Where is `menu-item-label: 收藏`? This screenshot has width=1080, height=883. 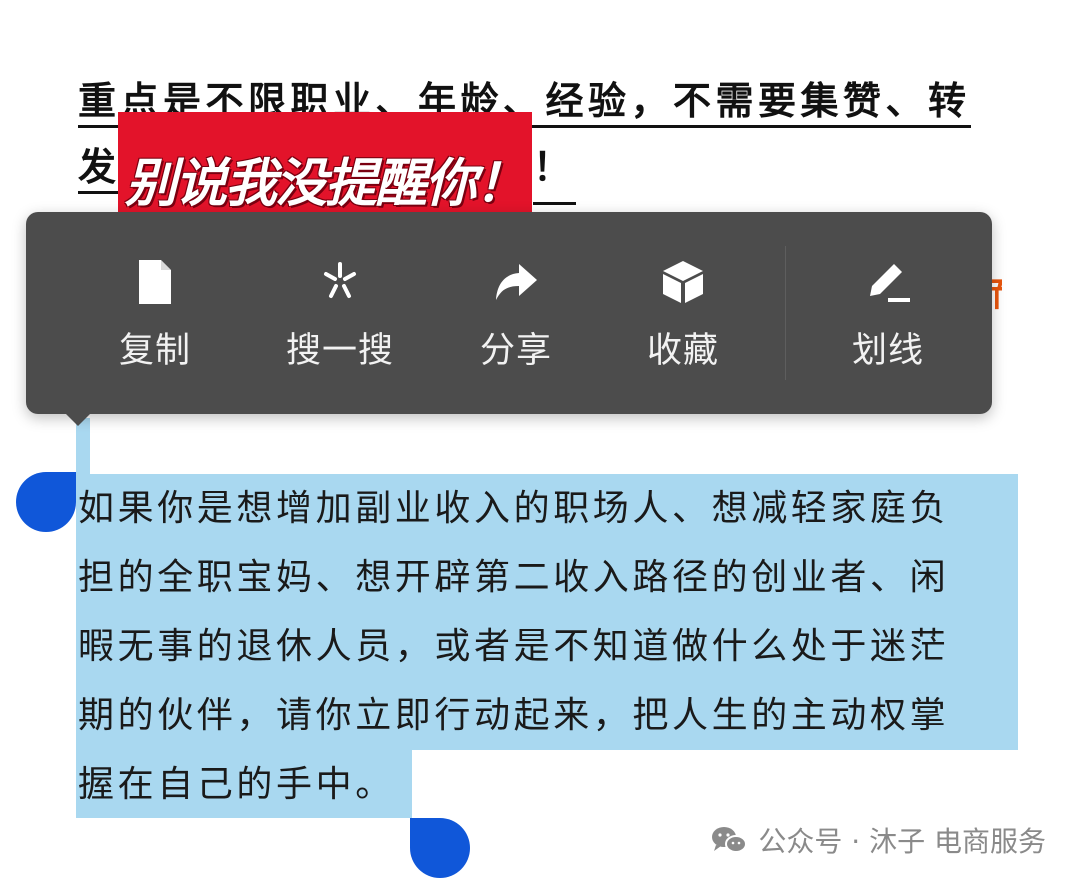
menu-item-label: 收藏 is located at coordinates (682, 351).